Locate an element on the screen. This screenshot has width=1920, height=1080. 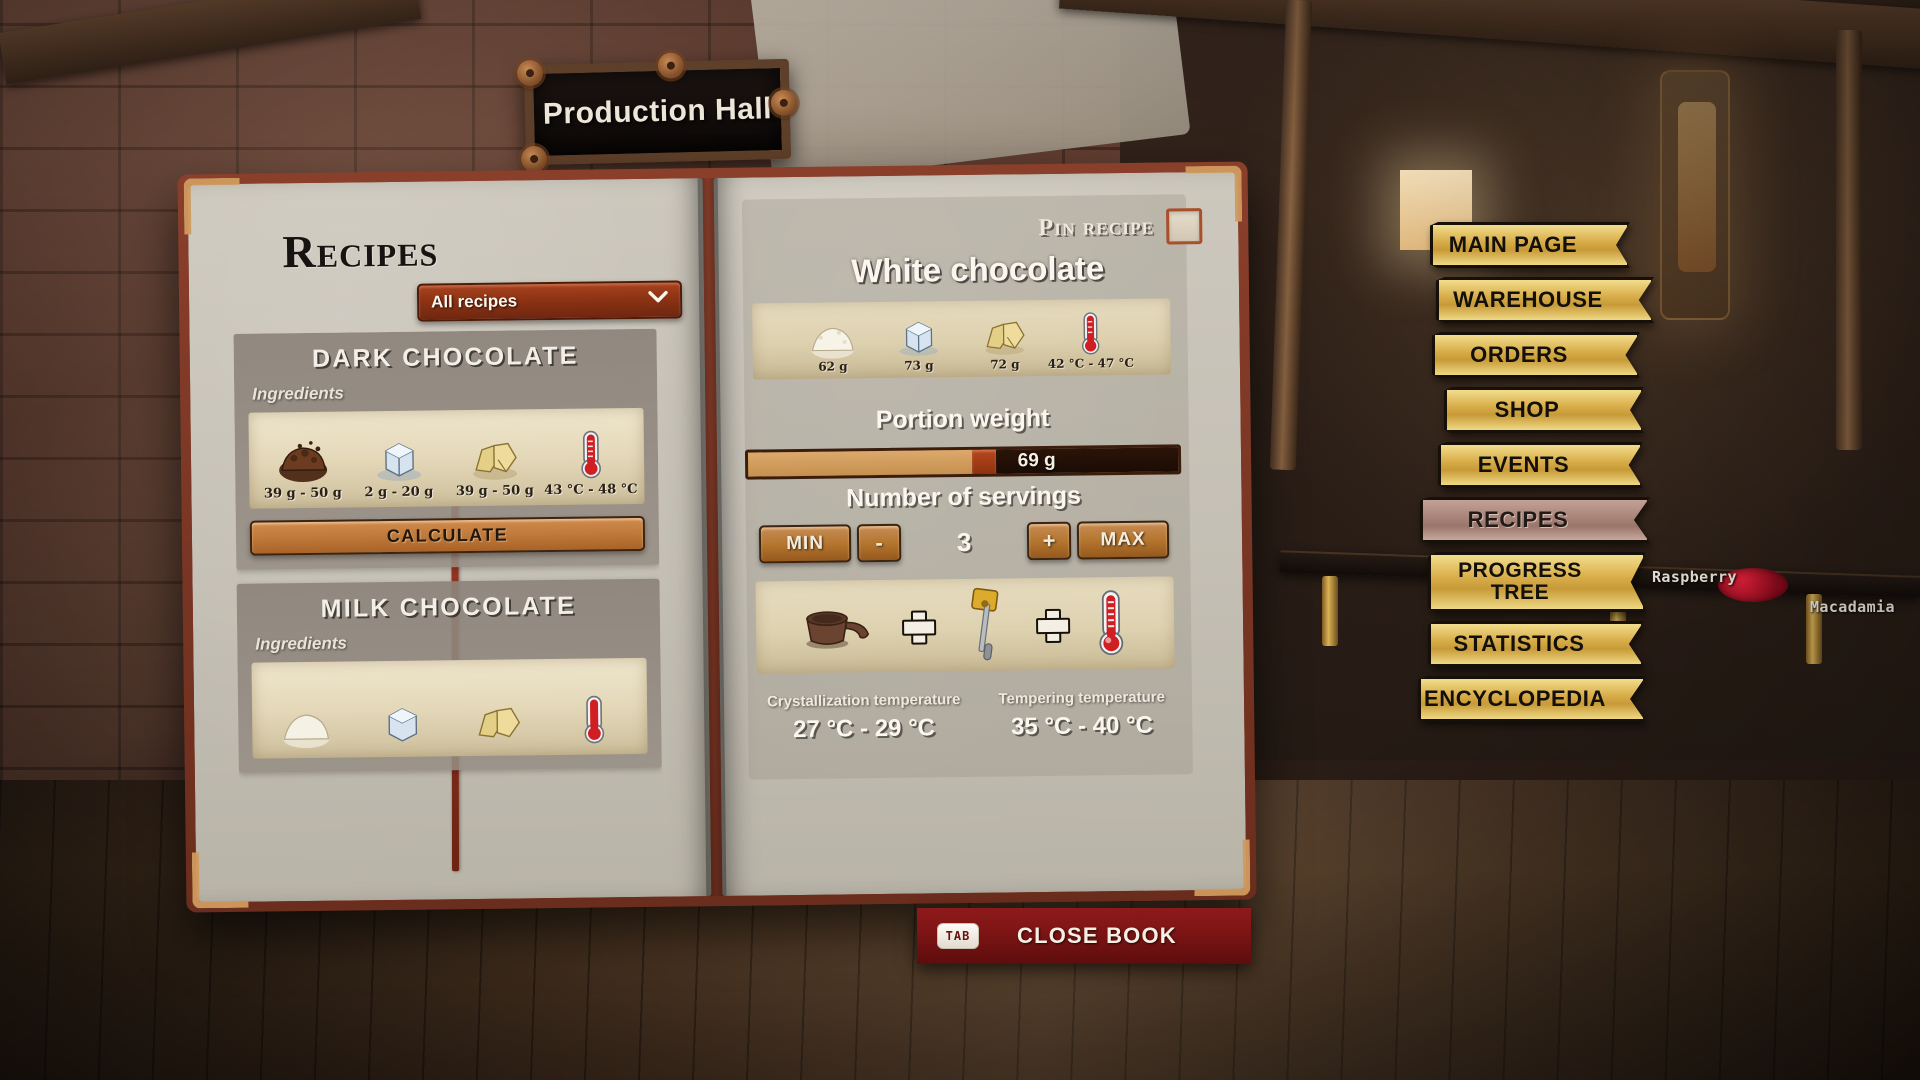
ingredient-cocoa-butter: 39 g - 50 g is located at coordinates (494, 465).